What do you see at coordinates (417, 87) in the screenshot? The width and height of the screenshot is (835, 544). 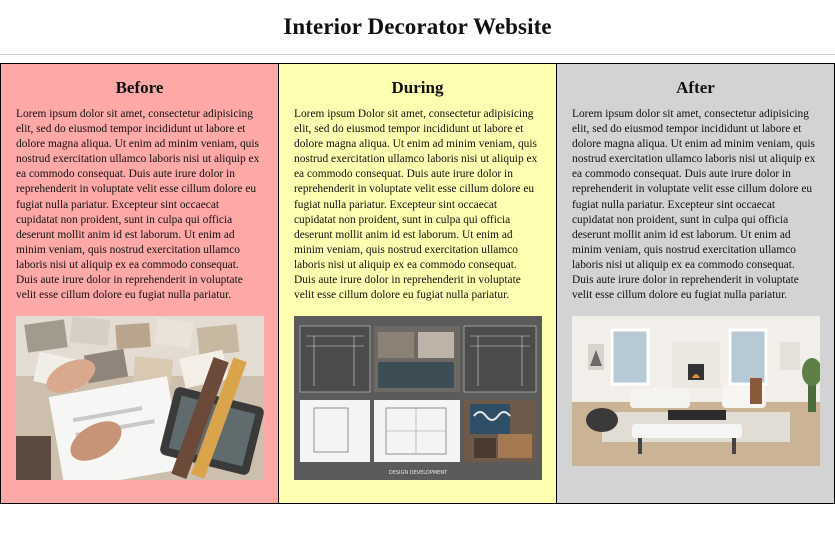 I see `column-heading-during: During` at bounding box center [417, 87].